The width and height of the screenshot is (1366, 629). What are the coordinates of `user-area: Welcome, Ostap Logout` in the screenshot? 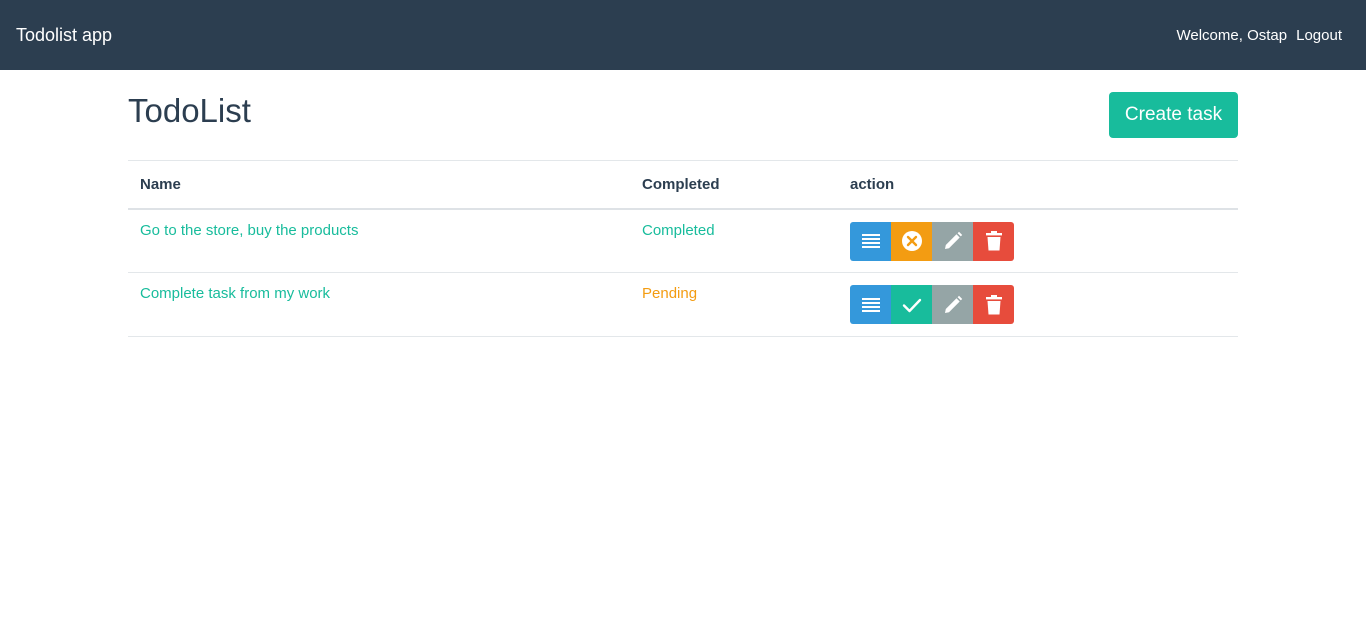 It's located at (1260, 35).